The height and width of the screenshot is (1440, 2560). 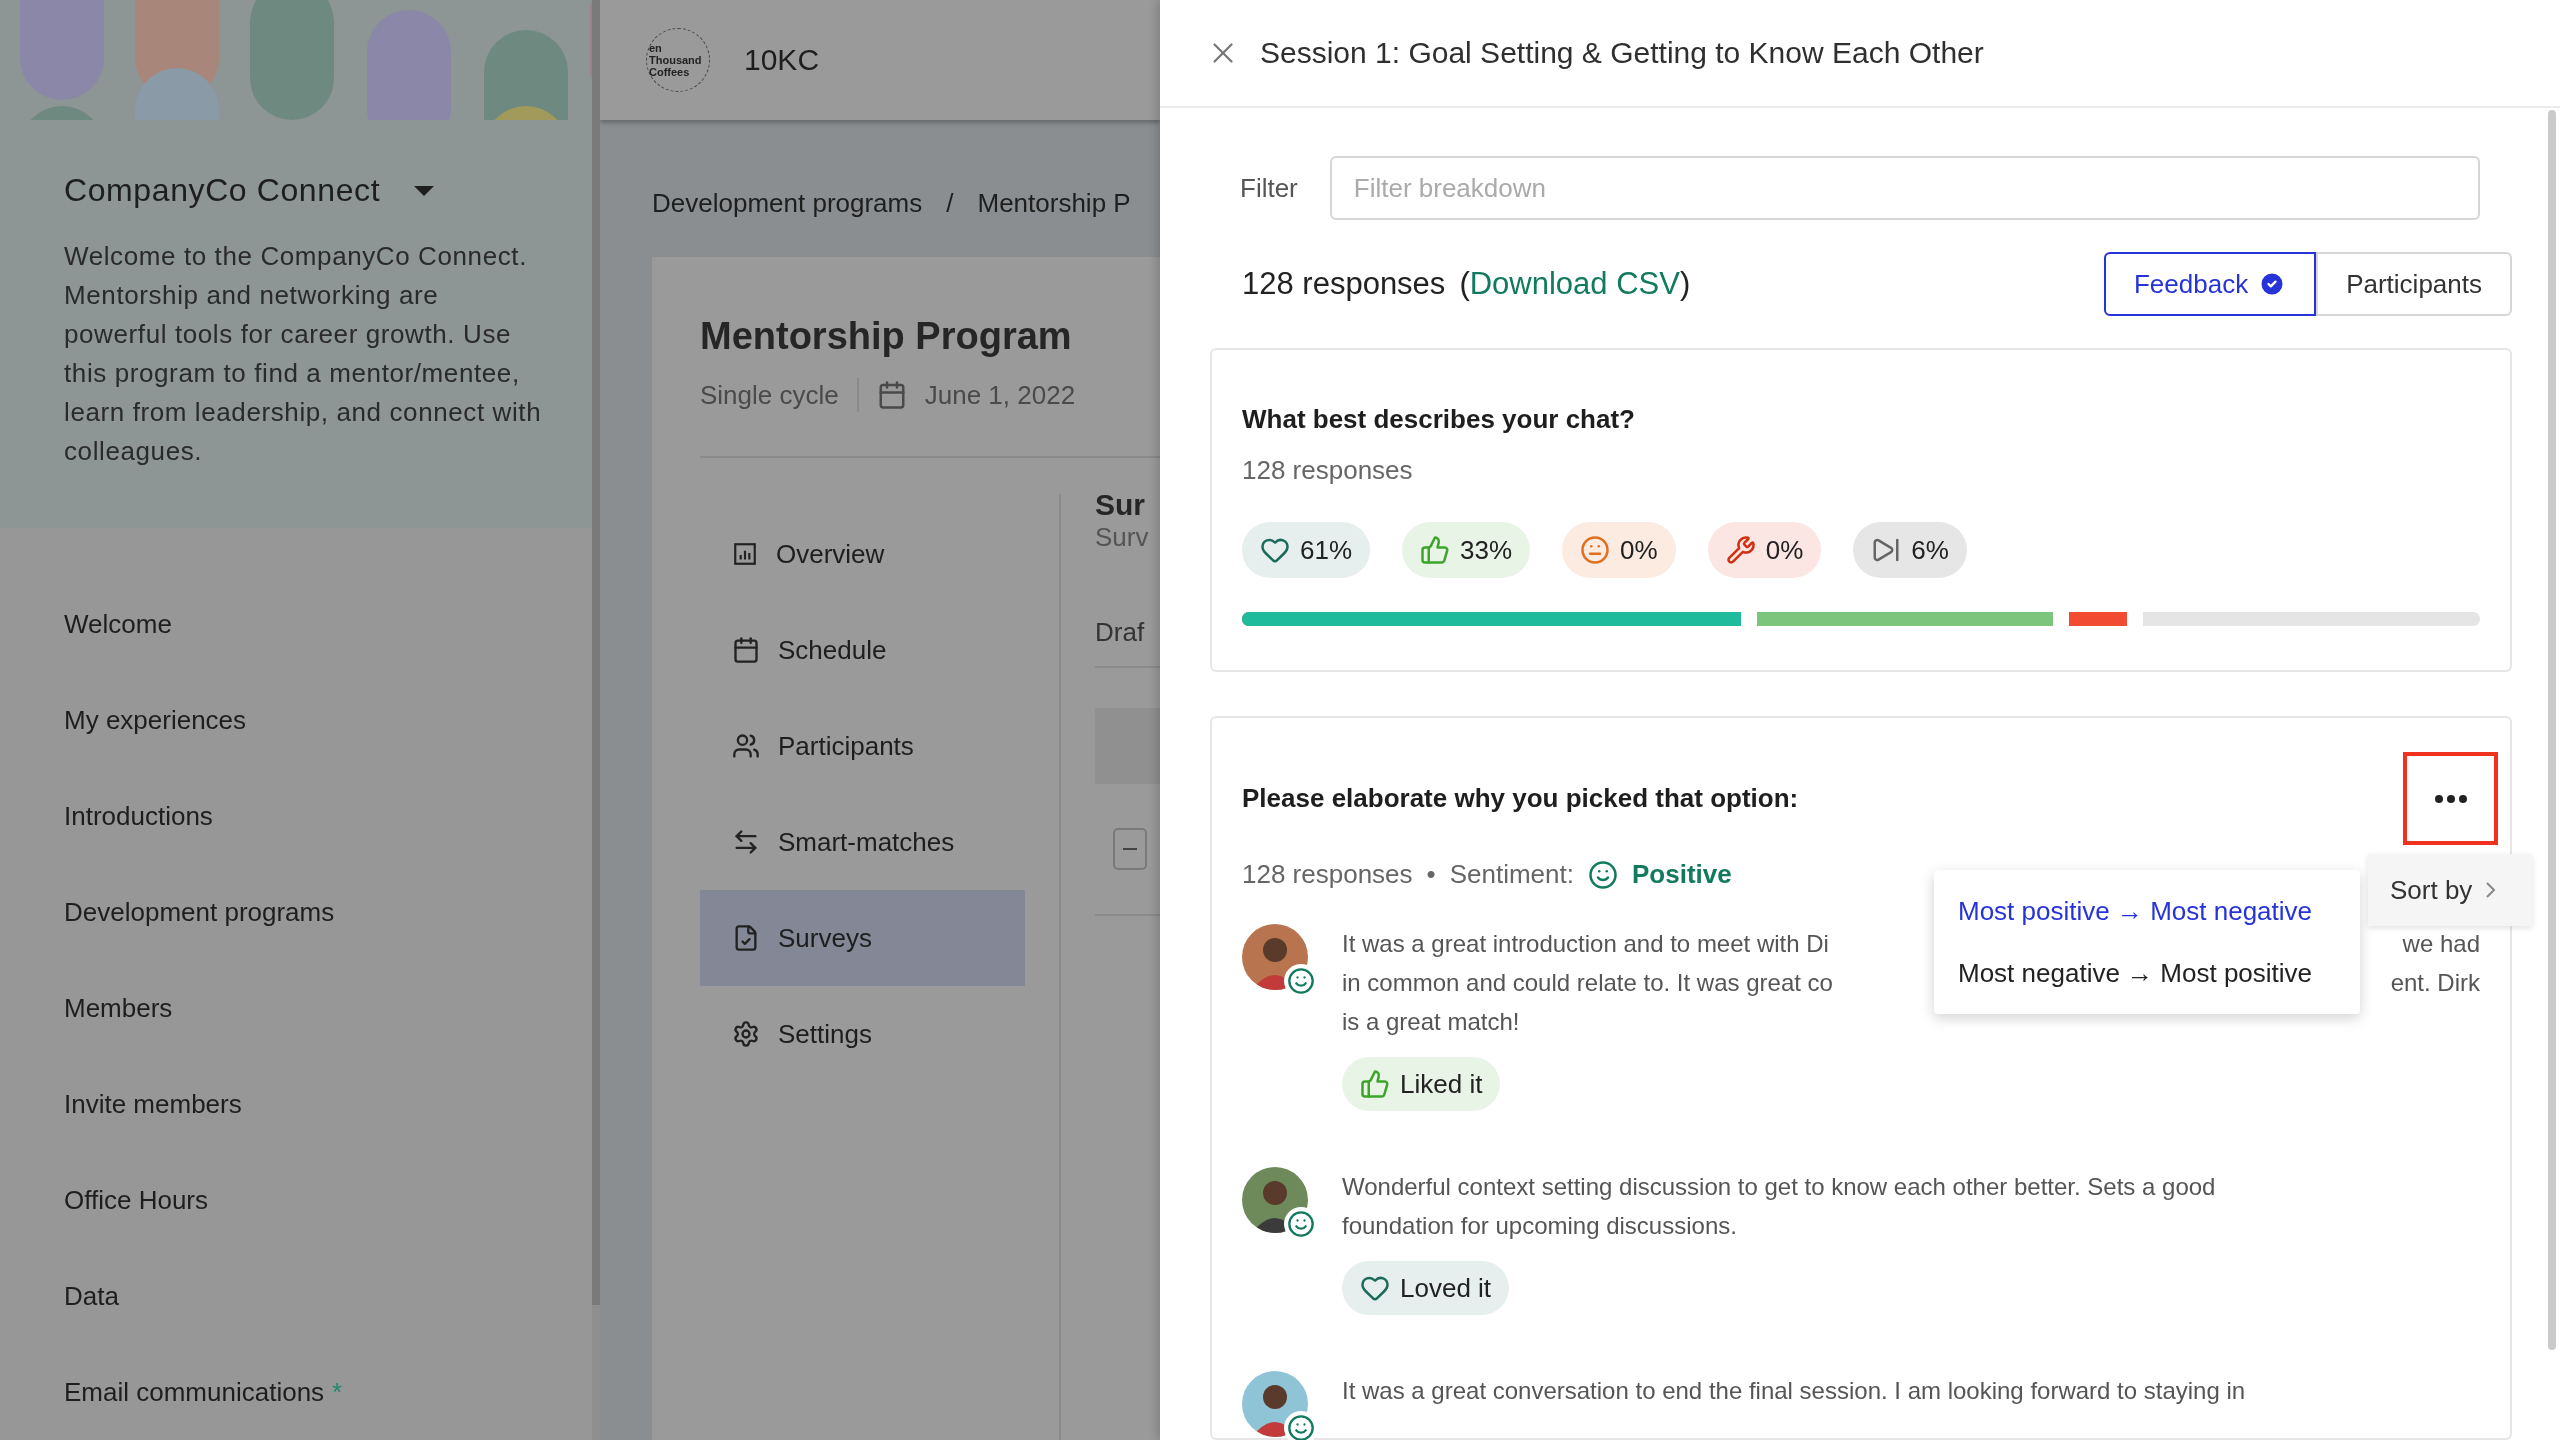 I want to click on program-nav-item: Settings, so click(x=862, y=1034).